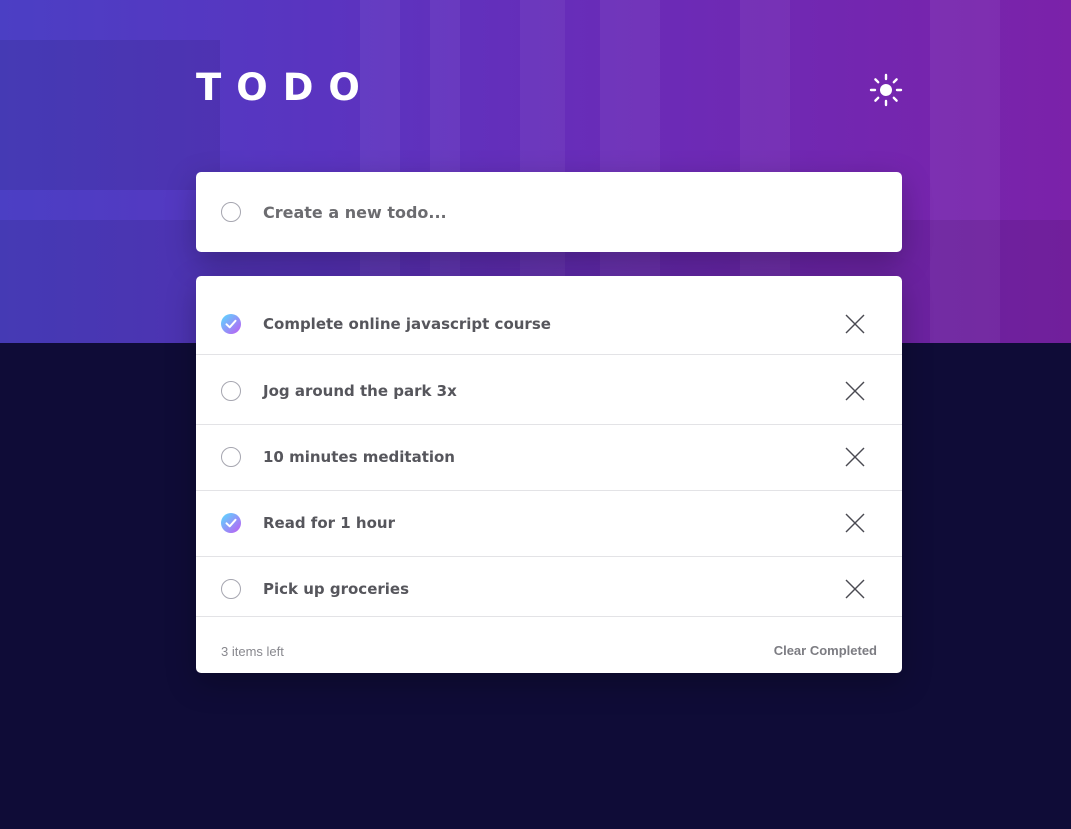 The image size is (1071, 829). What do you see at coordinates (360, 391) in the screenshot?
I see `todo-text: Jog around the park 3x` at bounding box center [360, 391].